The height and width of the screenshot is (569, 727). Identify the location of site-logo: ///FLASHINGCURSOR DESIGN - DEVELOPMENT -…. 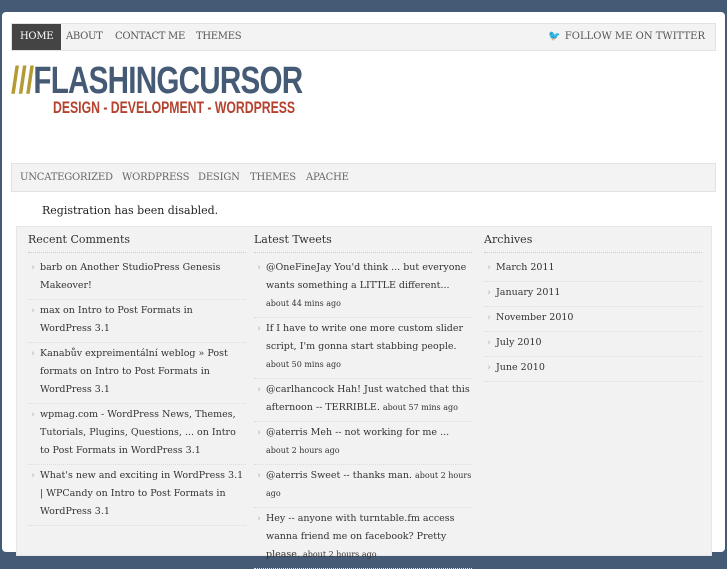
(198, 88).